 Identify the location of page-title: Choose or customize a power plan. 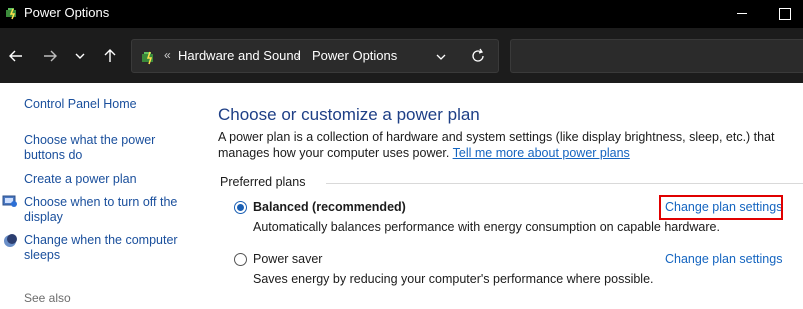
(349, 114).